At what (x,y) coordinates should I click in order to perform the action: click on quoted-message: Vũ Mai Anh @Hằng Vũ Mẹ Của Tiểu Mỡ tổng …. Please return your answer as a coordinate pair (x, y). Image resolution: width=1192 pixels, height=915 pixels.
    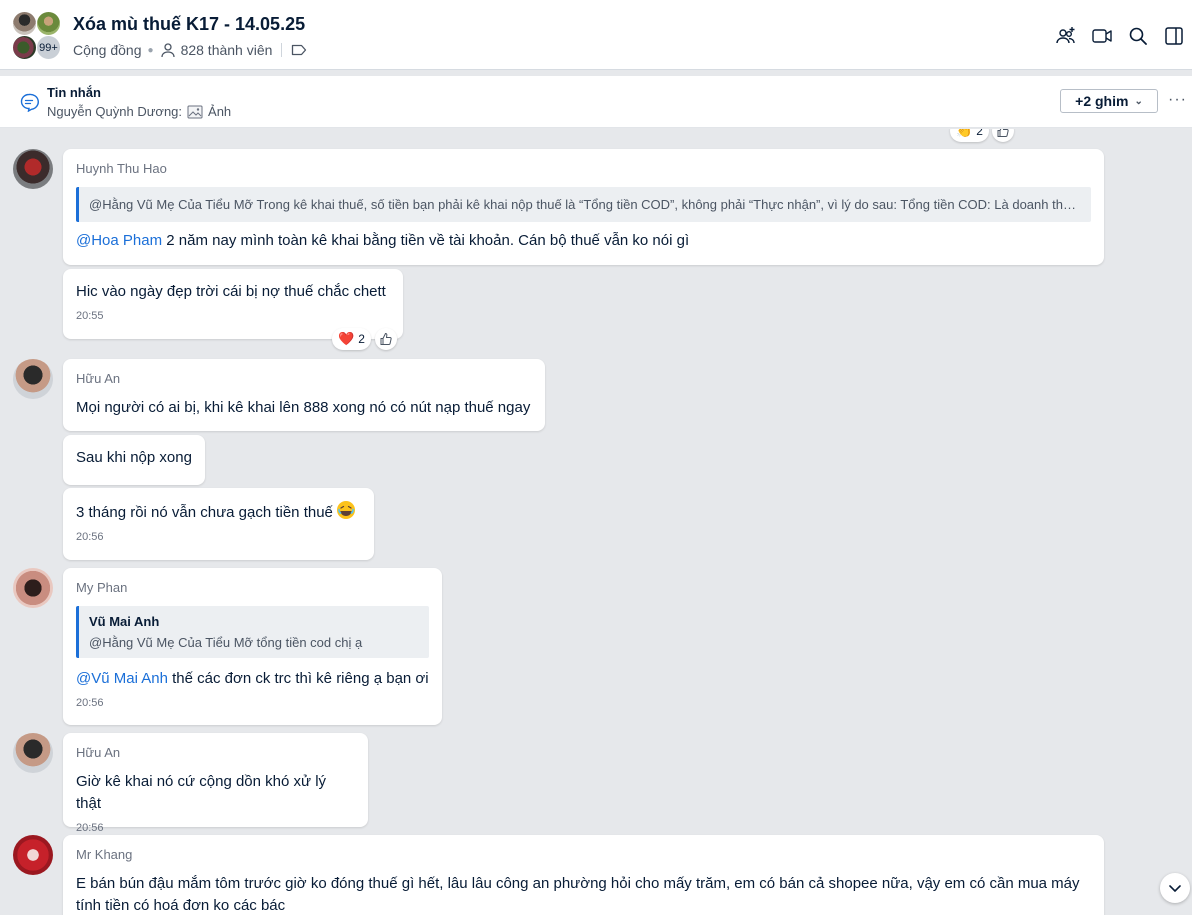
    Looking at the image, I should click on (252, 632).